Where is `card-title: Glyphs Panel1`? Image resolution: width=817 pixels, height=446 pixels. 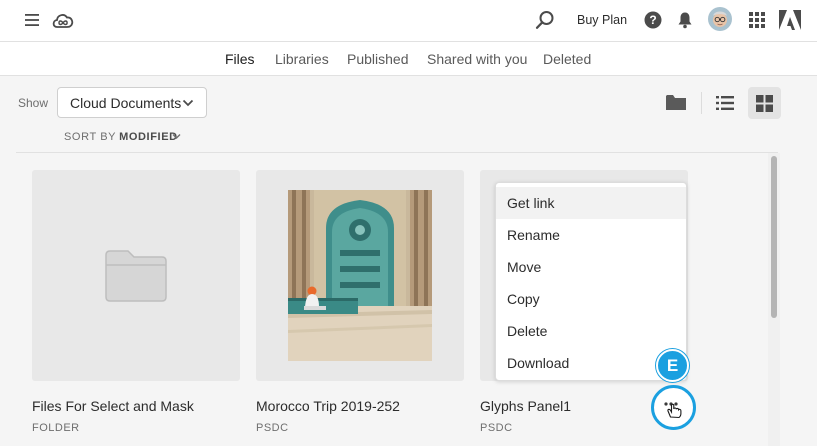
card-title: Glyphs Panel1 is located at coordinates (525, 406).